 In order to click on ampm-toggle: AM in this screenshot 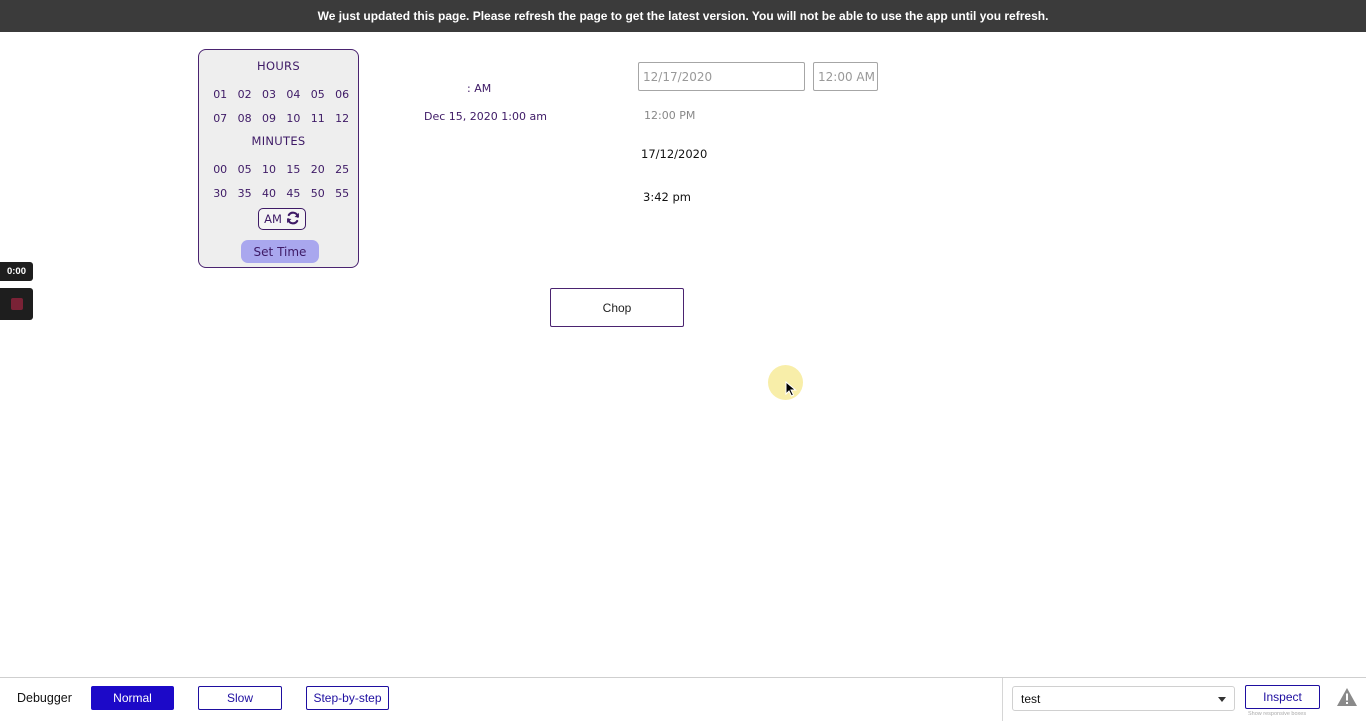, I will do `click(282, 219)`.